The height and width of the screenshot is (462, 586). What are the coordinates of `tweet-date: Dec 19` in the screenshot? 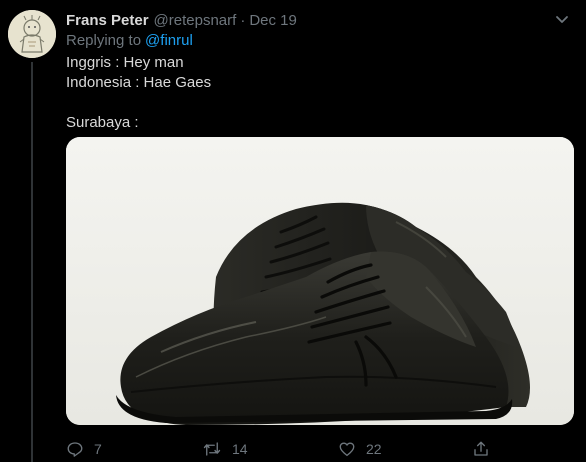 It's located at (273, 20).